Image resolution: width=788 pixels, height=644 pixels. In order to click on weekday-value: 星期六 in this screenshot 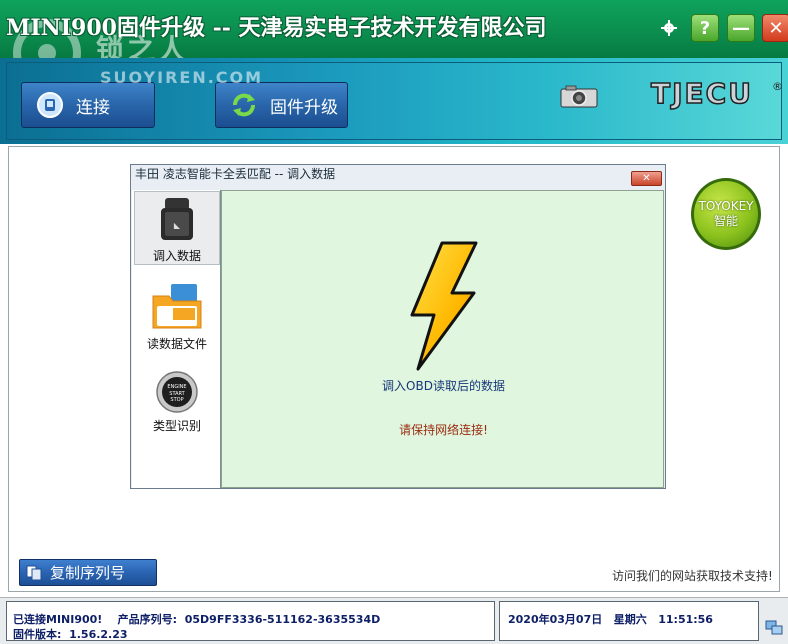, I will do `click(630, 619)`.